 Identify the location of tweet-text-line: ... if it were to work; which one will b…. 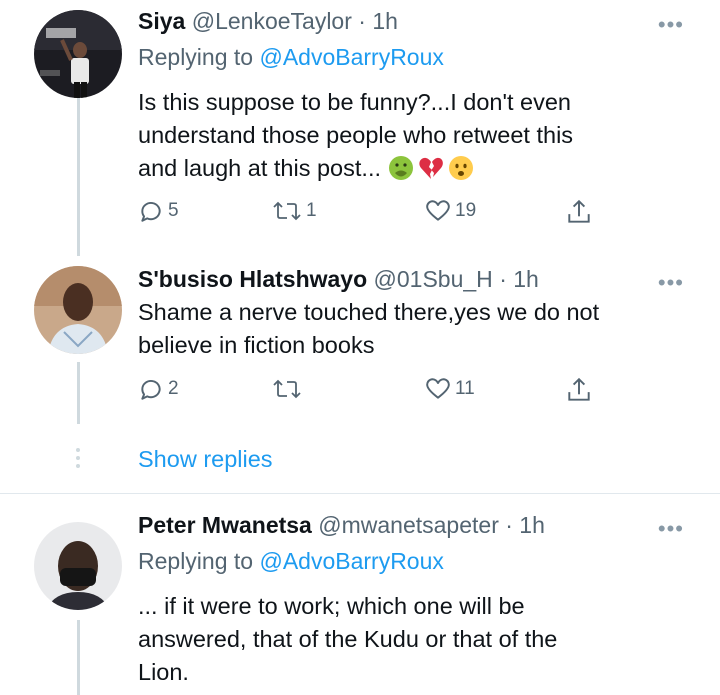
(331, 606).